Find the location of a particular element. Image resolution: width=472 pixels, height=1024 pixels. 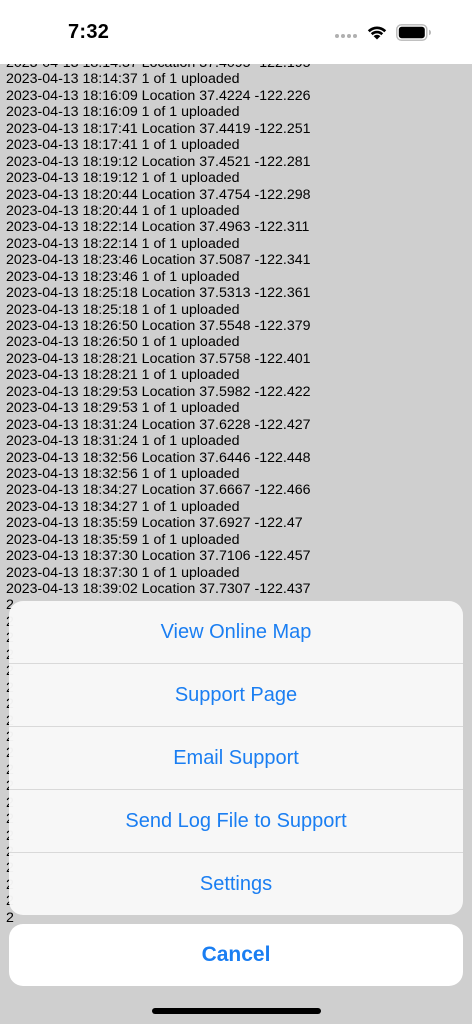

cellular-signal-icon is located at coordinates (346, 36).